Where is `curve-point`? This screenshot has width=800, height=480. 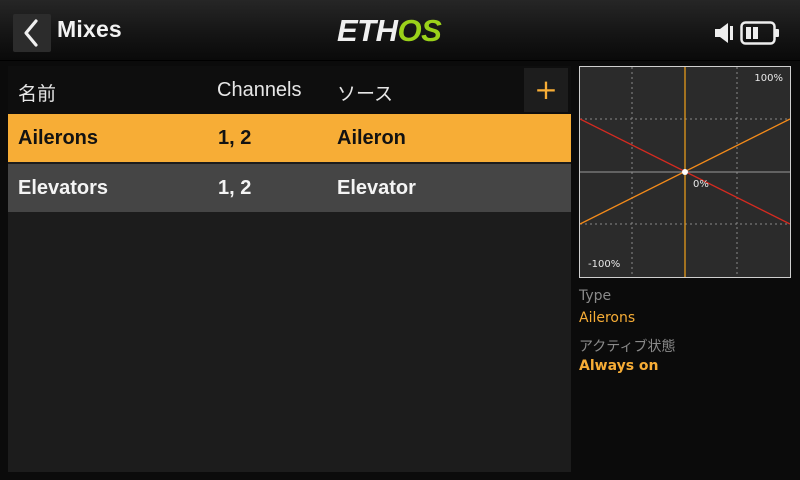
curve-point is located at coordinates (685, 172).